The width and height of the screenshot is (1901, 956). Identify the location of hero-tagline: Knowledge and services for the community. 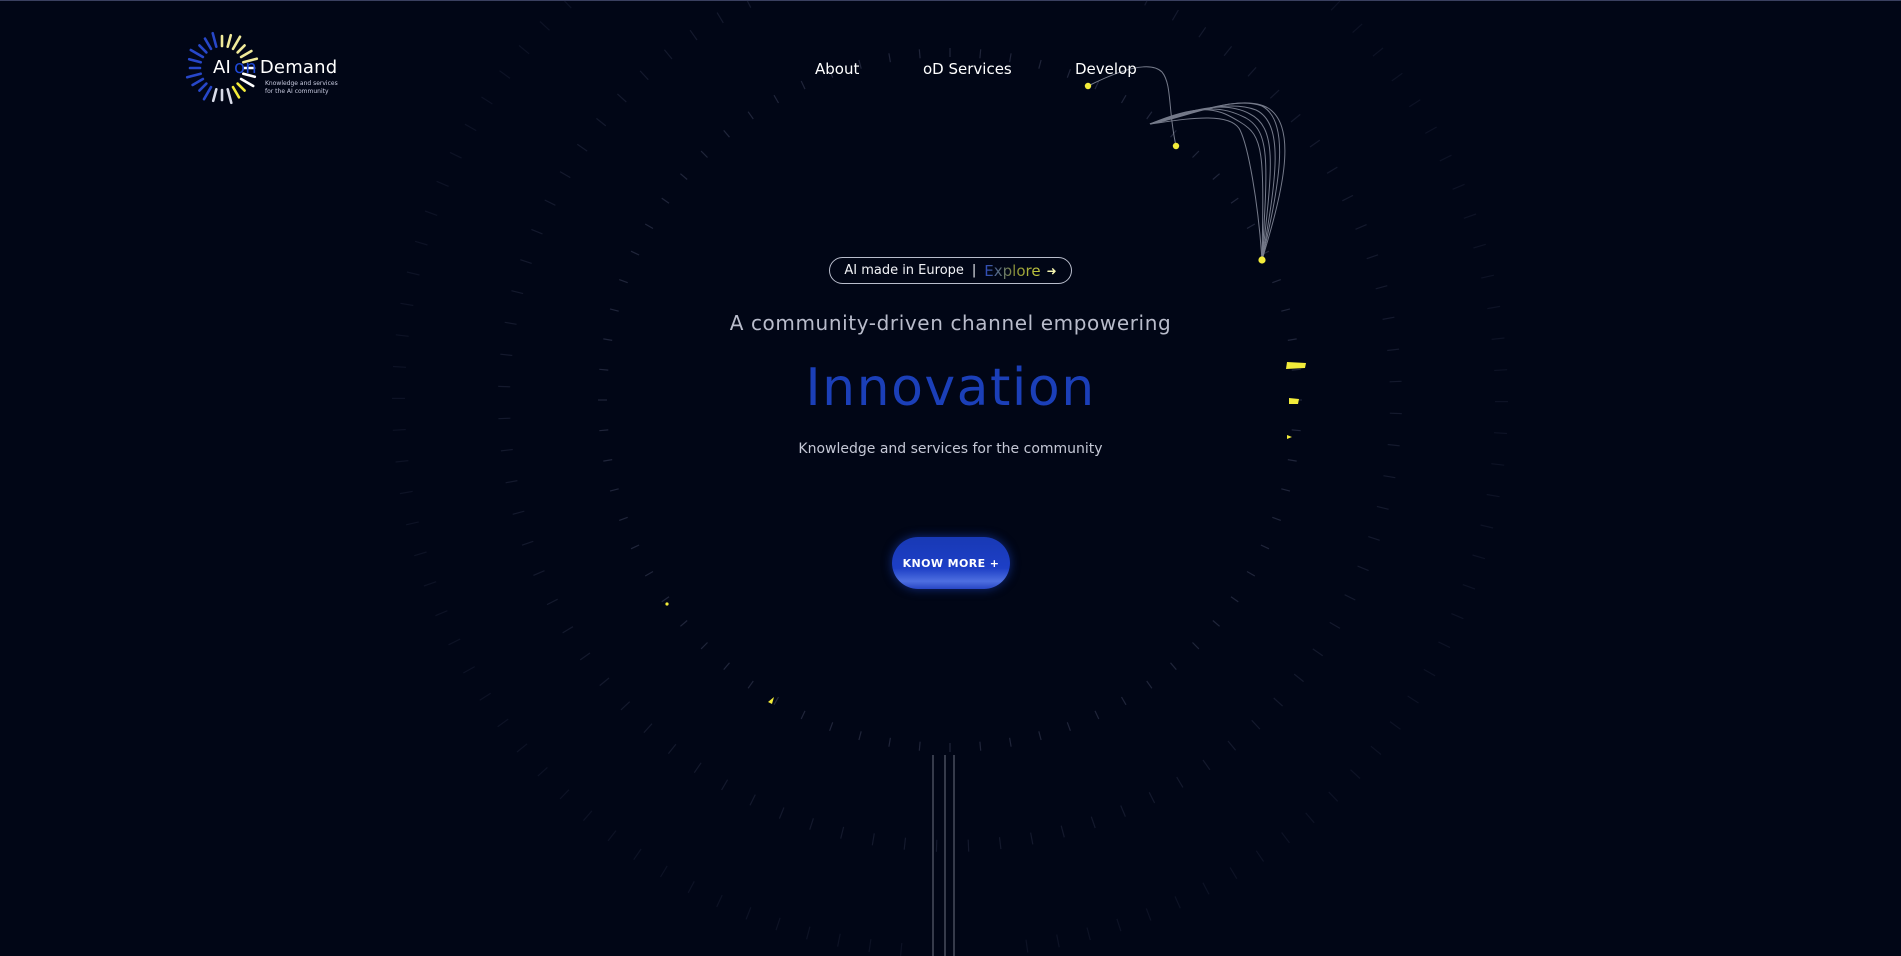
(950, 449).